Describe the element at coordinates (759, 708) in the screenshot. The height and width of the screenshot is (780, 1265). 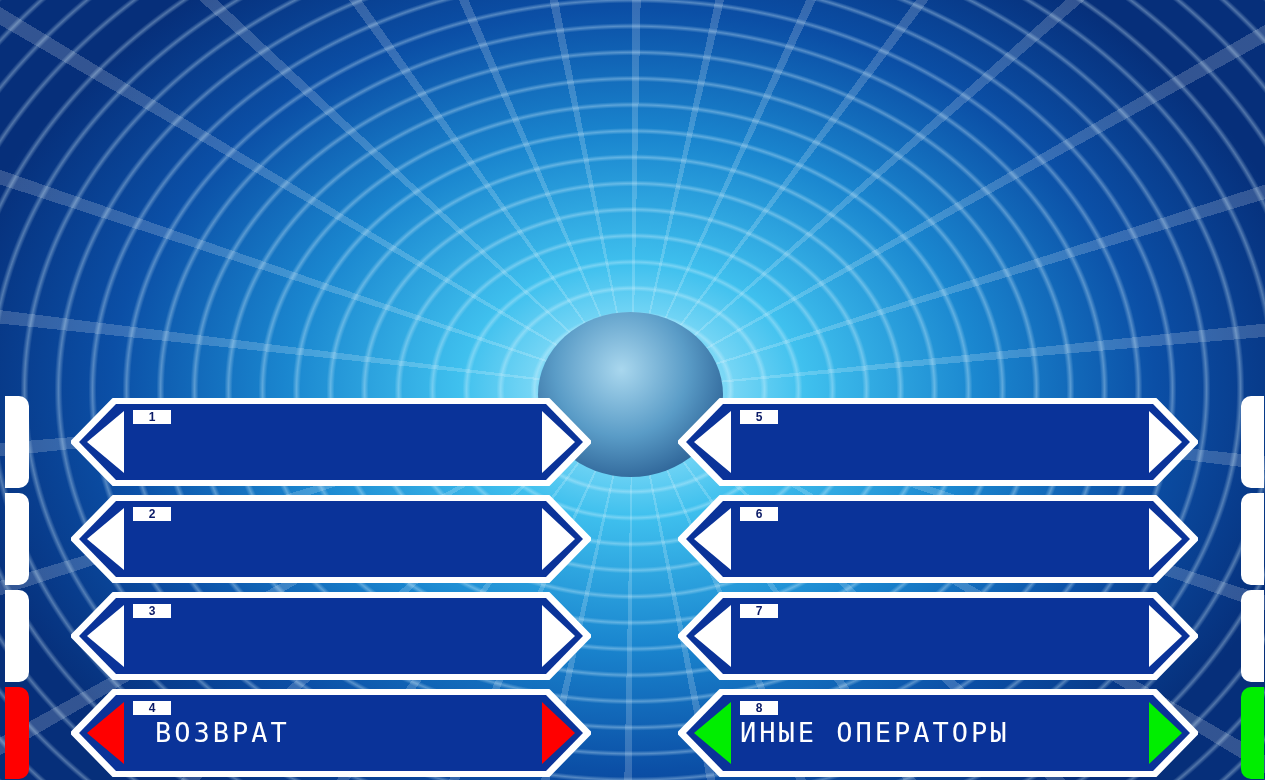
I see `option-number: 8` at that location.